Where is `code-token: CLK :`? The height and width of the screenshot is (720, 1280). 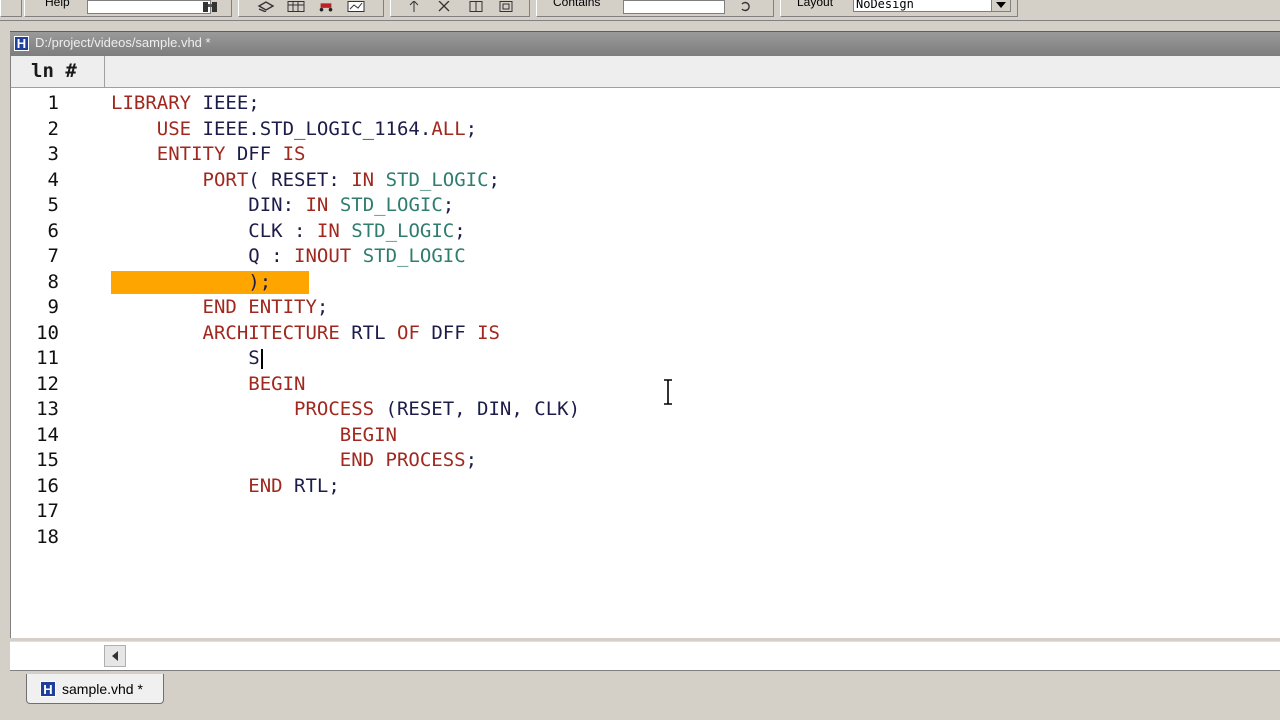 code-token: CLK : is located at coordinates (282, 230).